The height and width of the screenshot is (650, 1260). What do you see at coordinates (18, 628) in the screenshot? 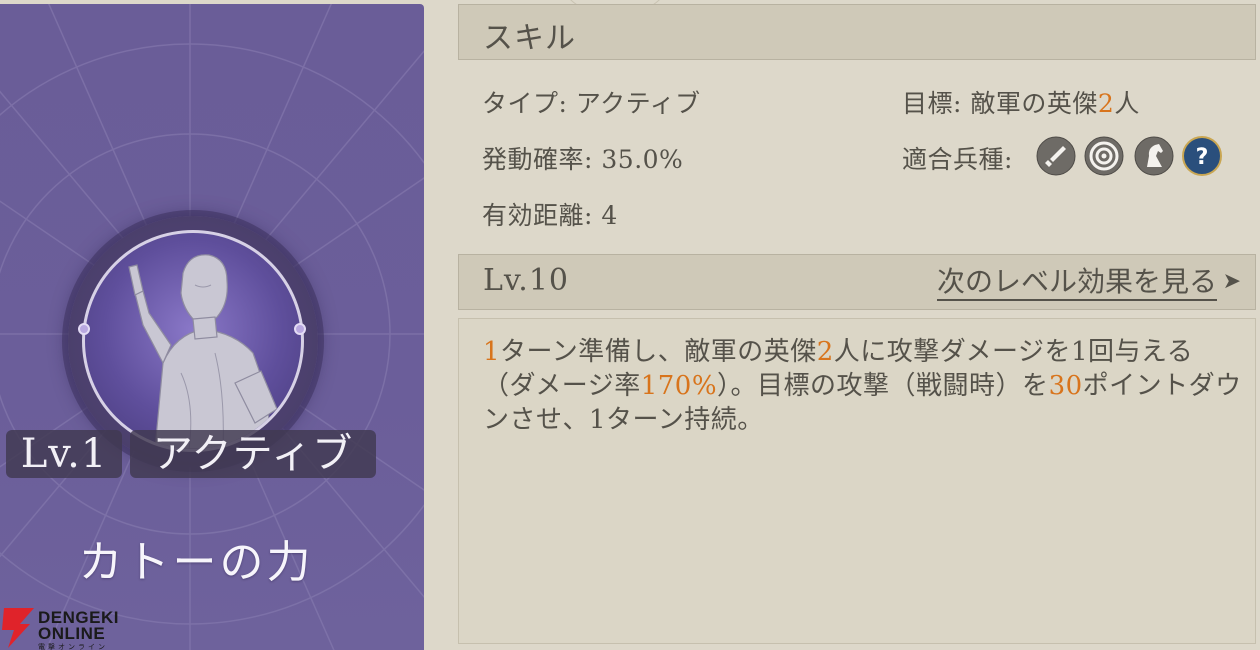
I see `lightning-bolt-icon` at bounding box center [18, 628].